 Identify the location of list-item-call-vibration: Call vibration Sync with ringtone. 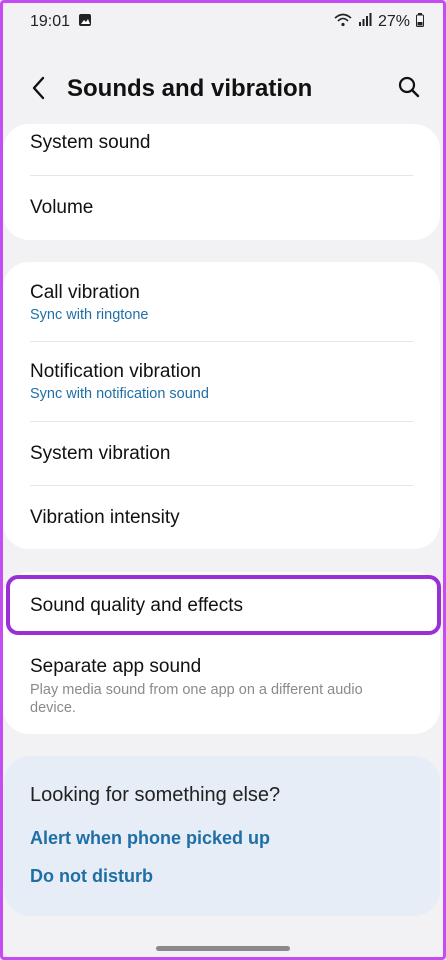
(221, 310).